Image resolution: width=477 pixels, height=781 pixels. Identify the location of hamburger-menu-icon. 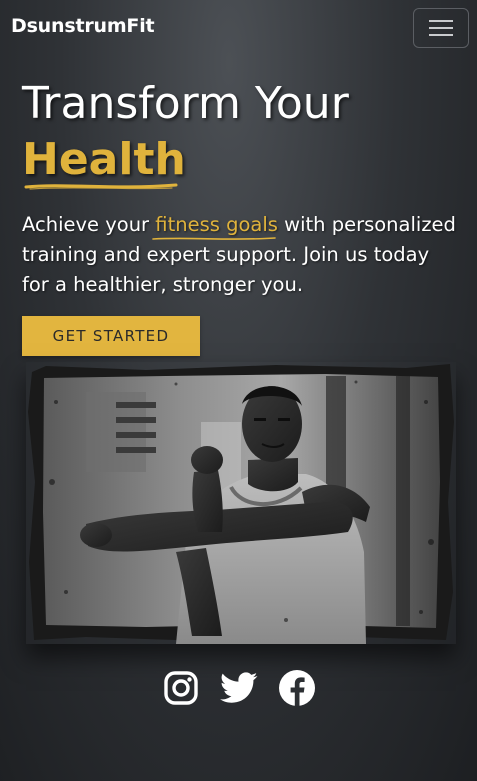
(441, 28).